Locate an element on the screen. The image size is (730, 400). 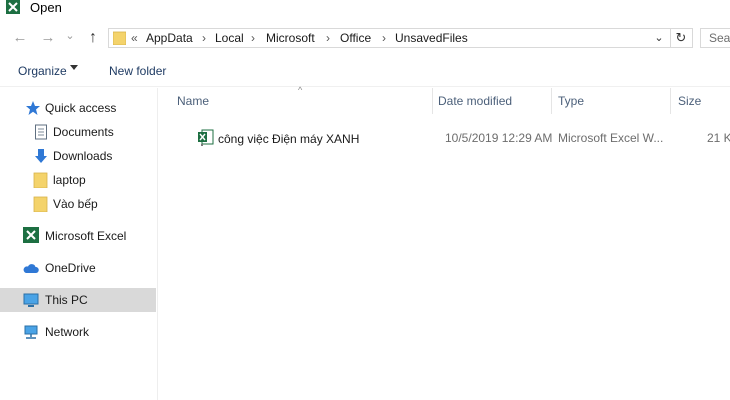
arrow-up-icon: ↑ is located at coordinates (93, 37).